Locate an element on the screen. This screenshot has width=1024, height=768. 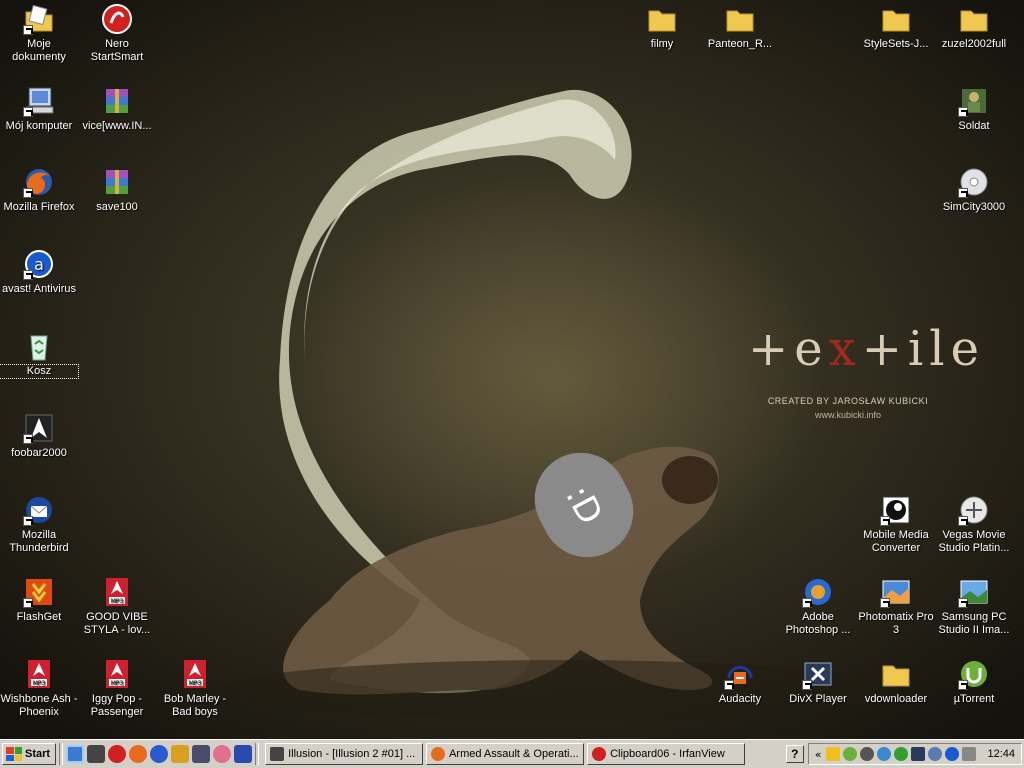
brand-logo-x: x is located at coordinates (845, 349).